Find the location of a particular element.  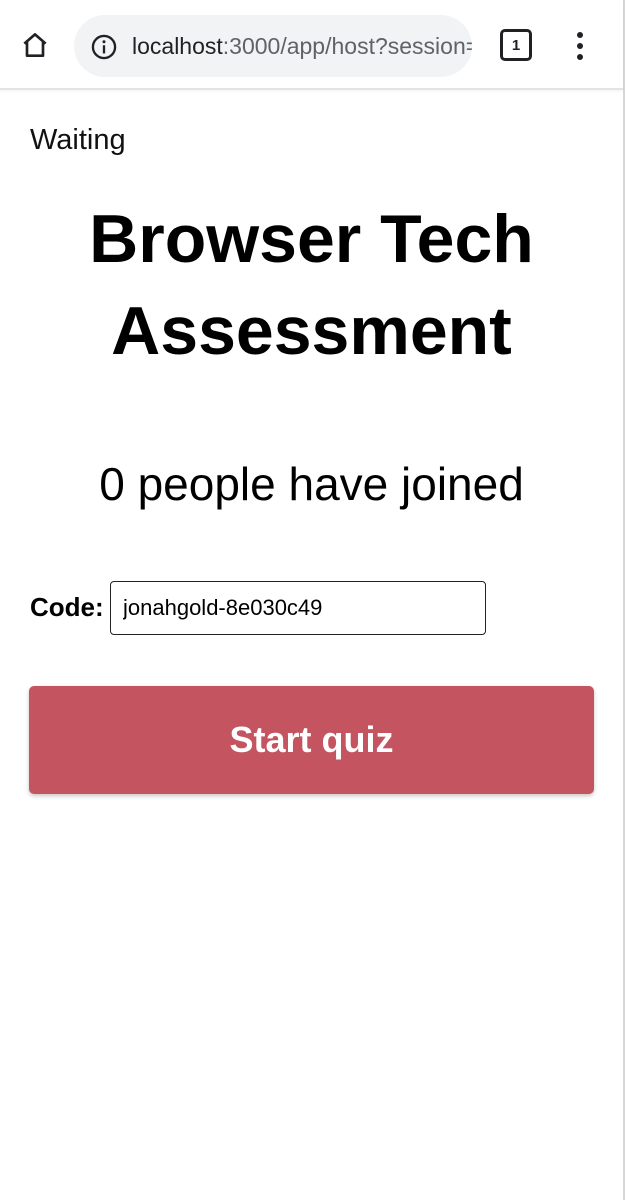

tab-switcher-button: 1 is located at coordinates (516, 45).